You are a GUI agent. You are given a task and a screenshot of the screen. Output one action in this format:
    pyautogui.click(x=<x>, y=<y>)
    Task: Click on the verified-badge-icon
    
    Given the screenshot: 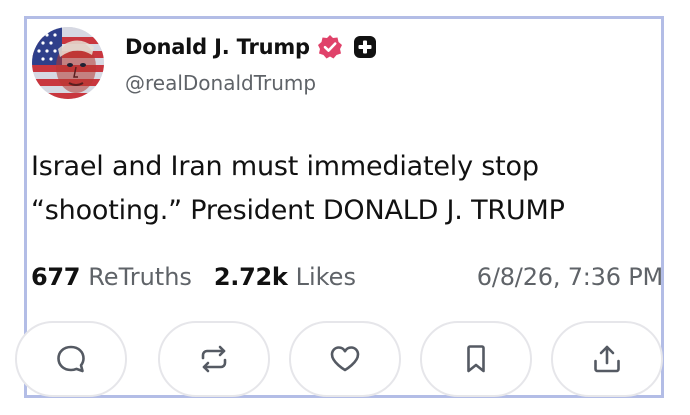 What is the action you would take?
    pyautogui.click(x=330, y=47)
    